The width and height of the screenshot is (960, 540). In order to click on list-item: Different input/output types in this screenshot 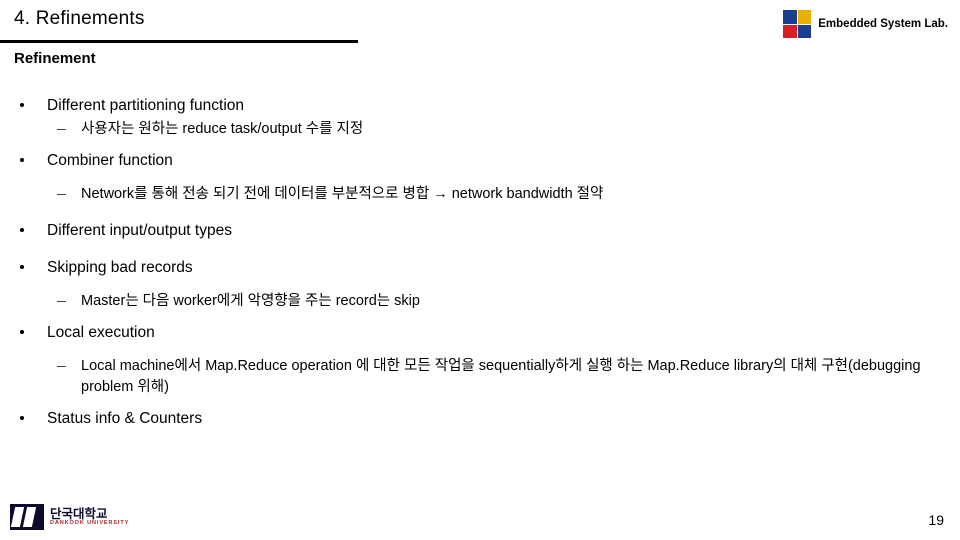, I will do `click(470, 231)`.